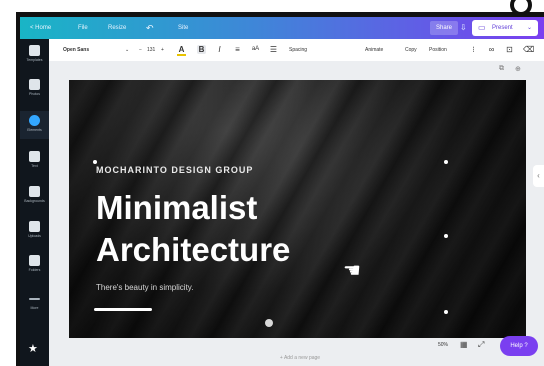 The width and height of the screenshot is (544, 366). What do you see at coordinates (518, 69) in the screenshot?
I see `add-page-icon: ⊕` at bounding box center [518, 69].